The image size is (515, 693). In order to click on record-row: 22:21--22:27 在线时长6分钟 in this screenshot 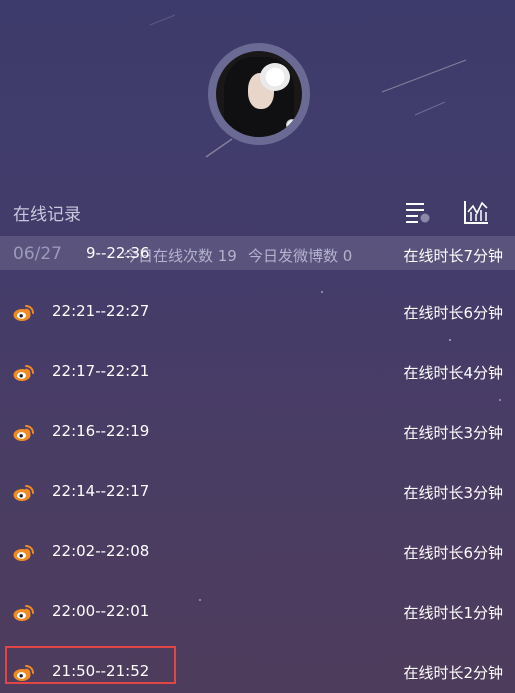, I will do `click(257, 312)`.